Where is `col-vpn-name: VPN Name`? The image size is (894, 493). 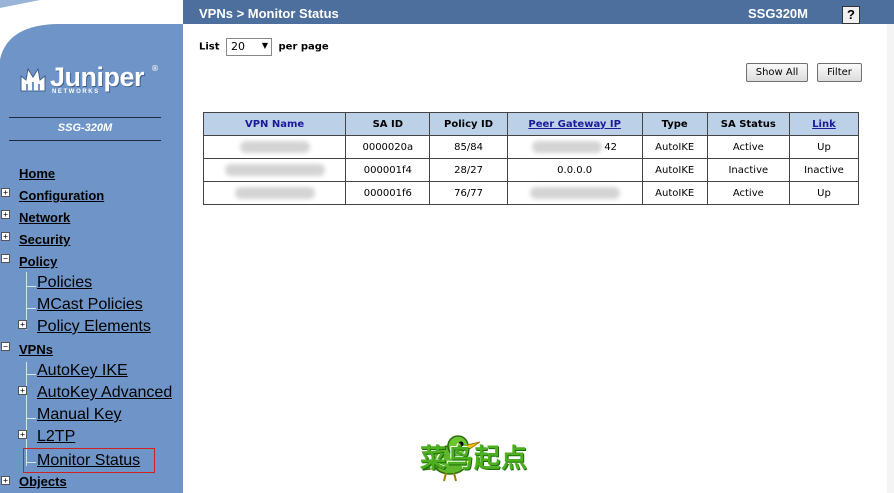 col-vpn-name: VPN Name is located at coordinates (275, 124).